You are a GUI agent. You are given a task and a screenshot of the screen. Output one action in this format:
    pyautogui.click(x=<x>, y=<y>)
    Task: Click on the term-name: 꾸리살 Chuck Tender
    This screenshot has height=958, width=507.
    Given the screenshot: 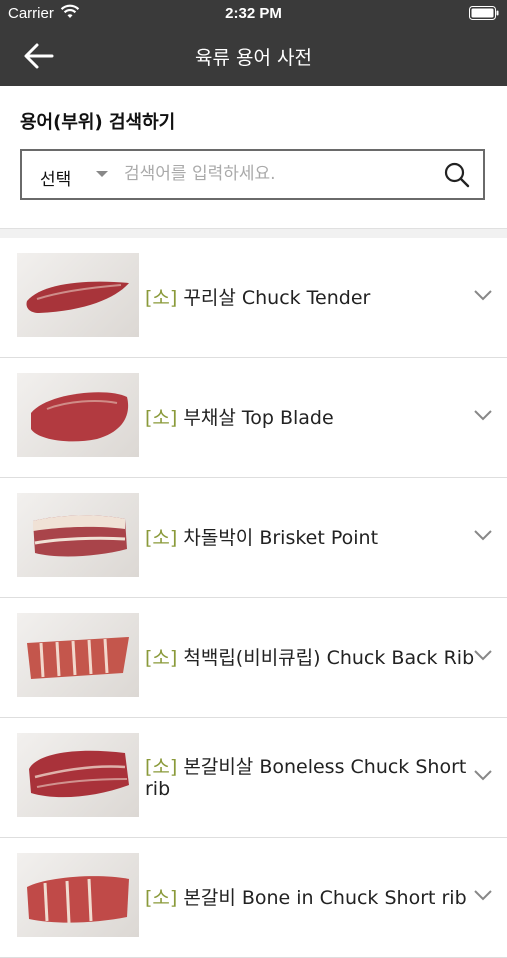 What is the action you would take?
    pyautogui.click(x=277, y=297)
    